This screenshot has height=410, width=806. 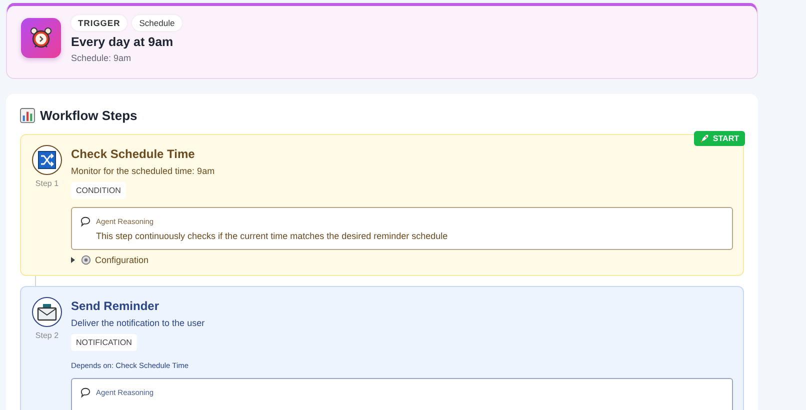 What do you see at coordinates (719, 138) in the screenshot?
I see `start-badge: START` at bounding box center [719, 138].